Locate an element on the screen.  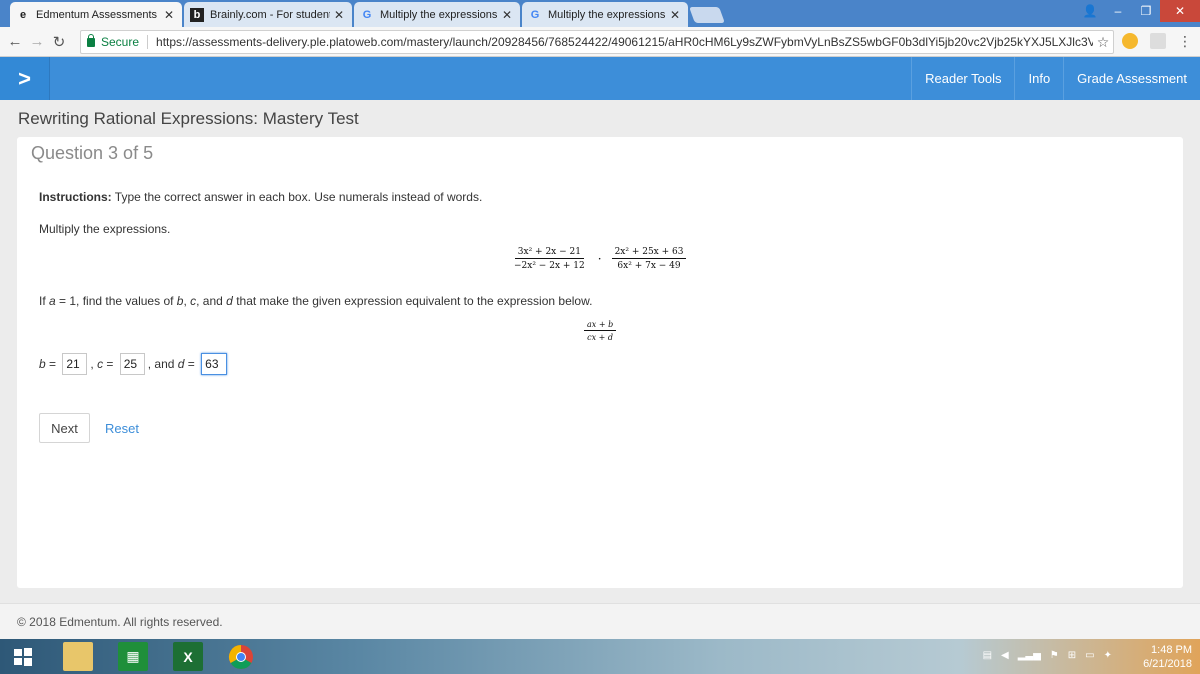
answer-c-input: 25 is located at coordinates (132, 364).